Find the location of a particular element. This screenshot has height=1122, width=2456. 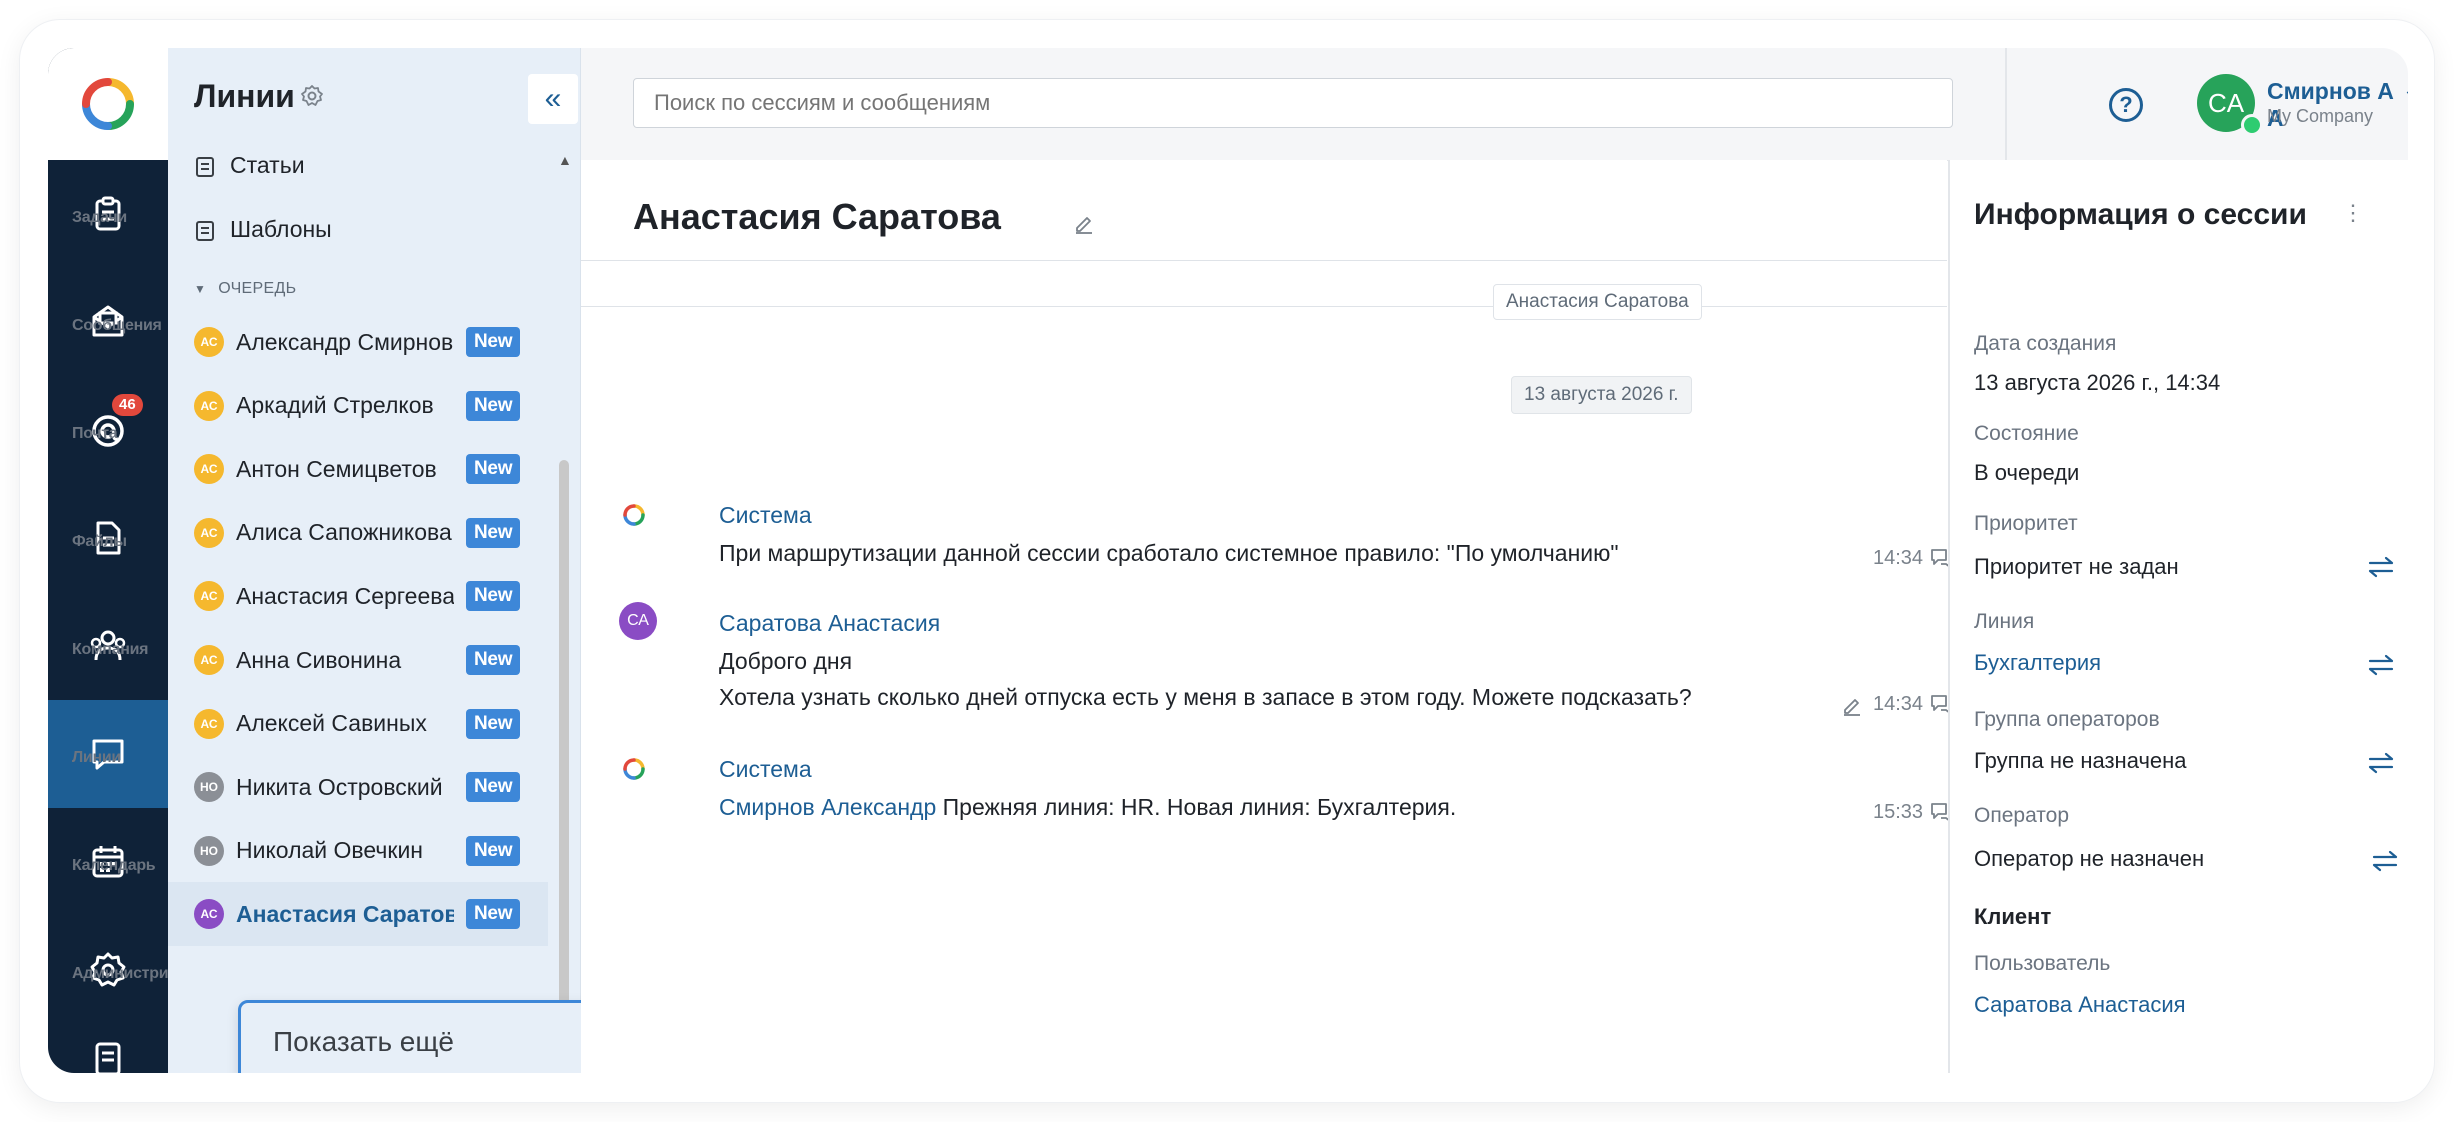

lines-title: Линии is located at coordinates (244, 96).